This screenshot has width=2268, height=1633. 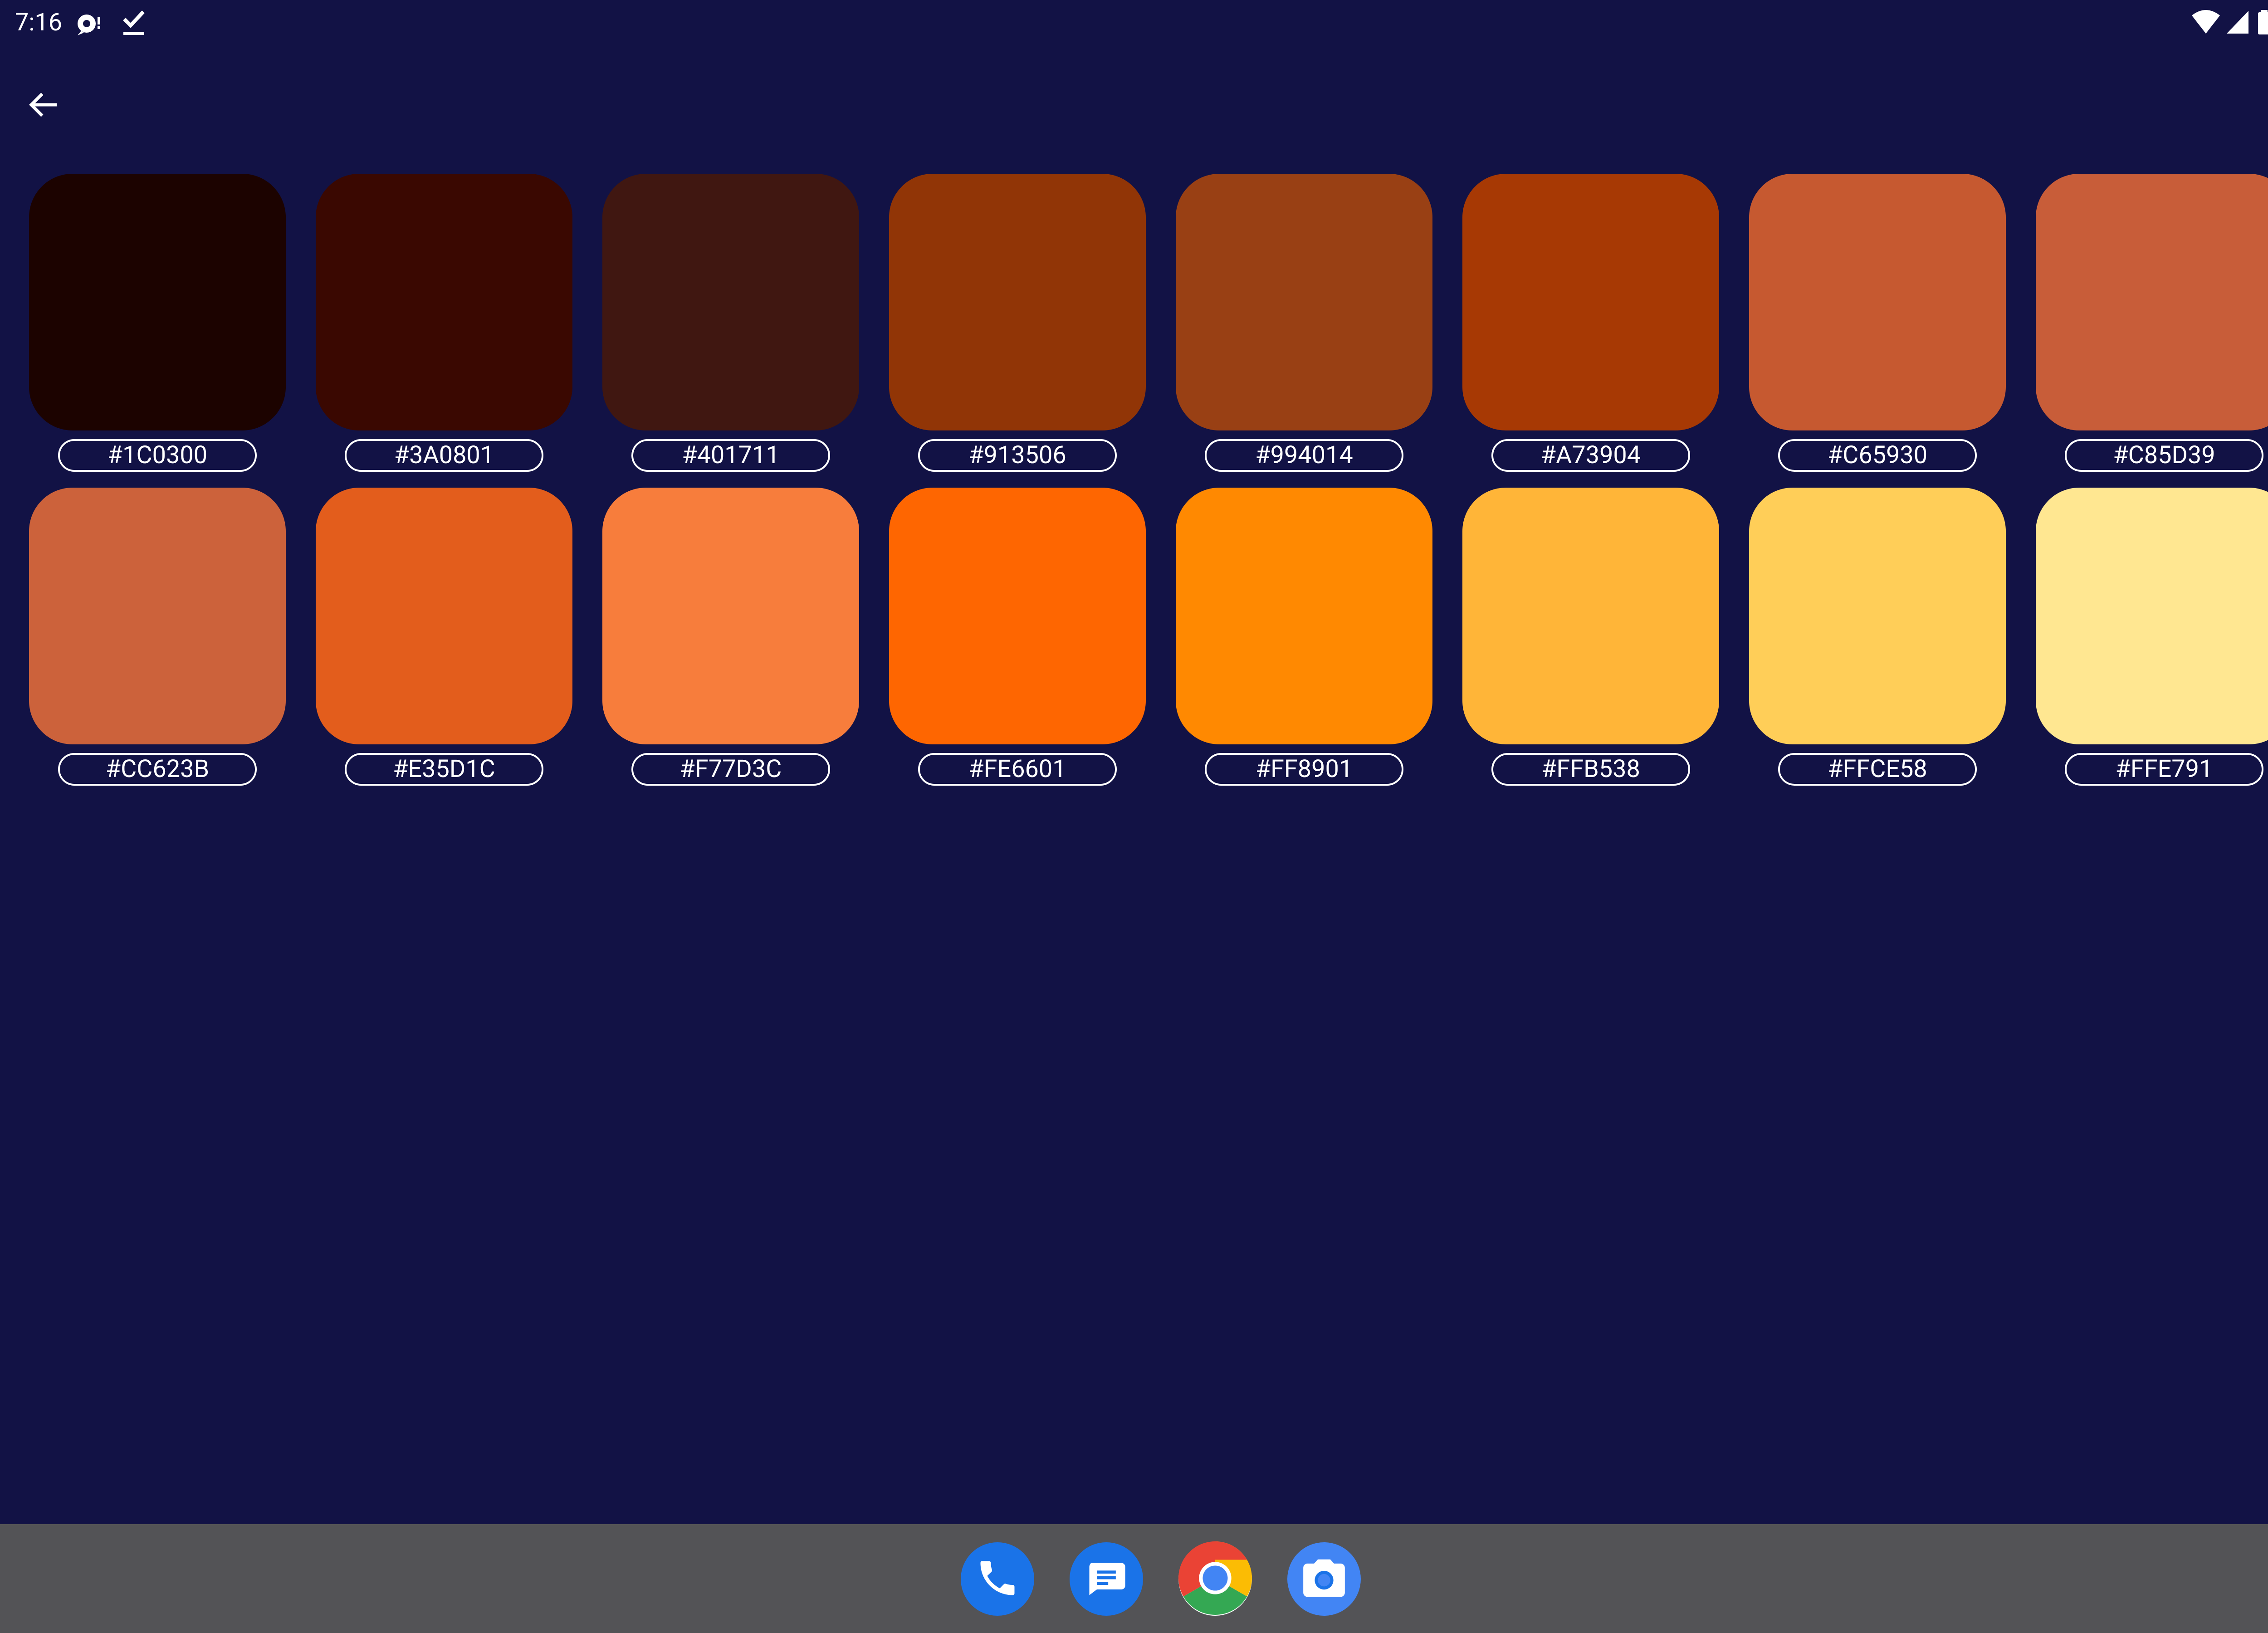 I want to click on swatch-card: #1C0300, so click(x=157, y=328).